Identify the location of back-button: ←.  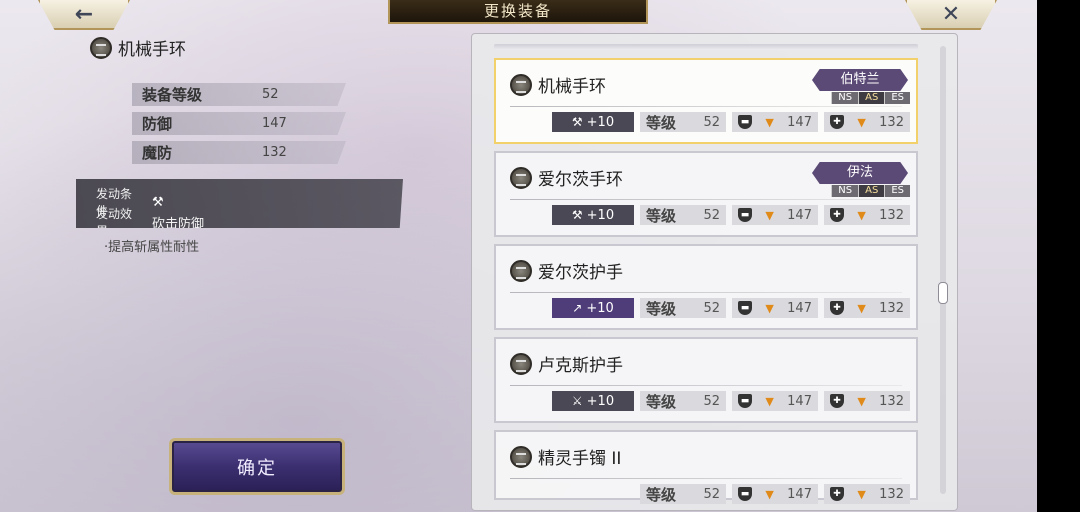
(84, 15).